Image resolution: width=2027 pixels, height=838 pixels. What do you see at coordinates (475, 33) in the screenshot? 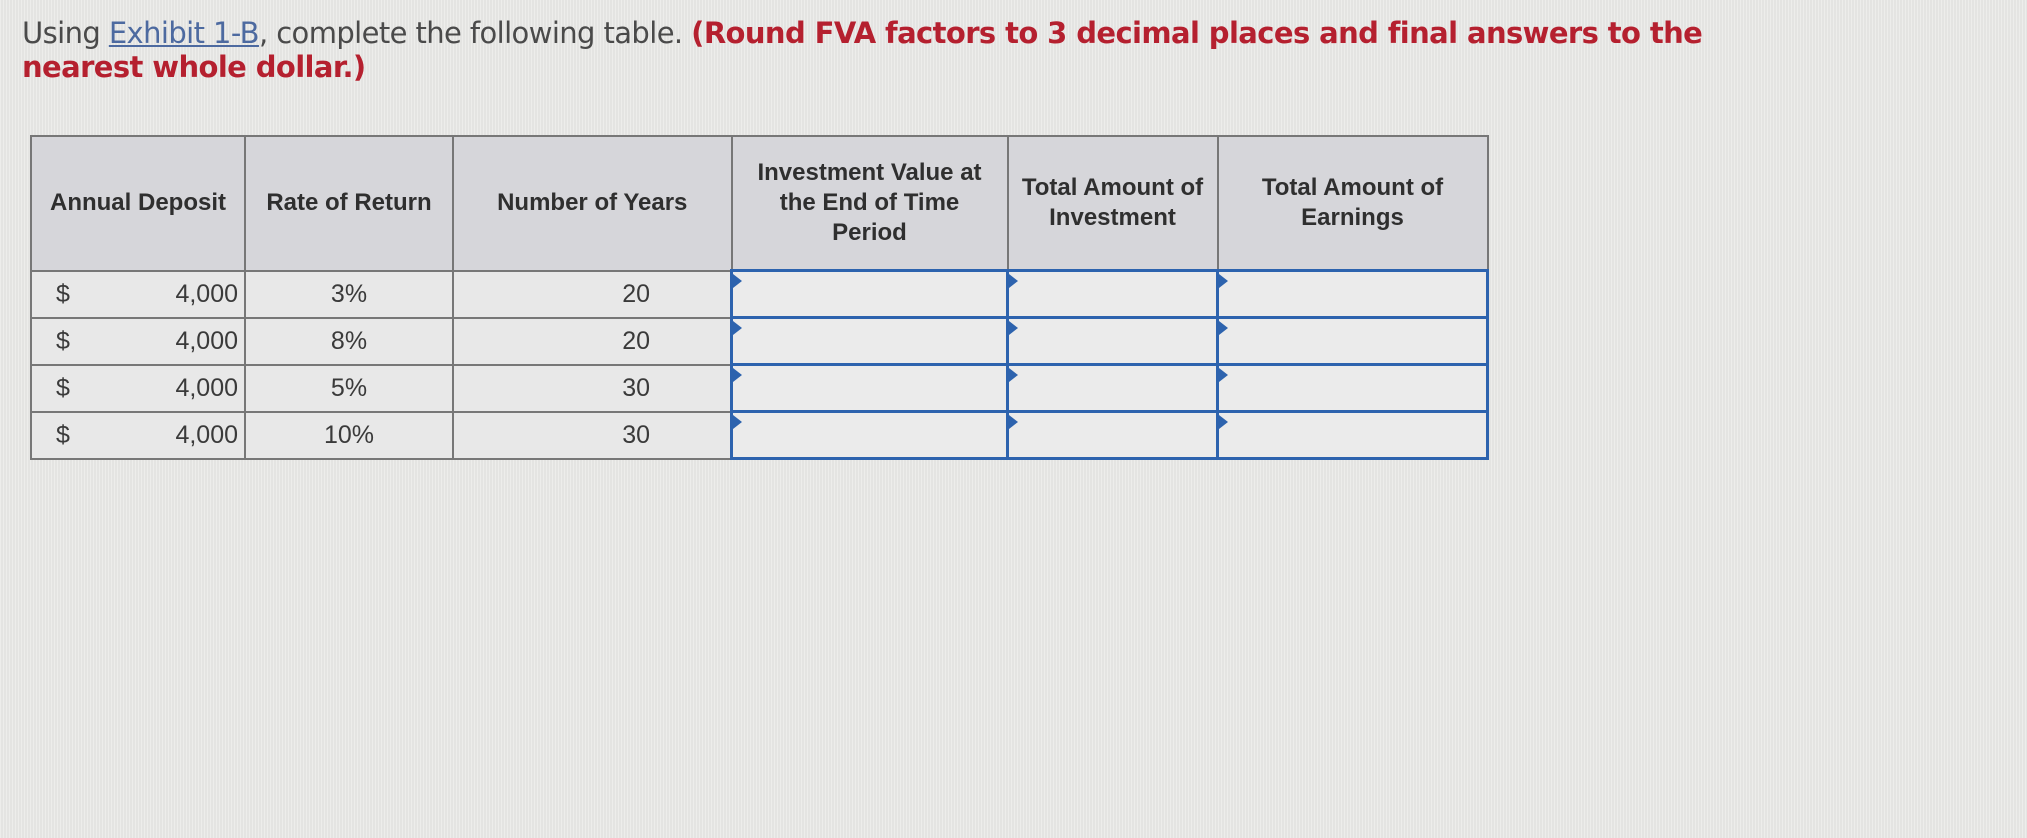
I see `question-middle: , complete the following table.` at bounding box center [475, 33].